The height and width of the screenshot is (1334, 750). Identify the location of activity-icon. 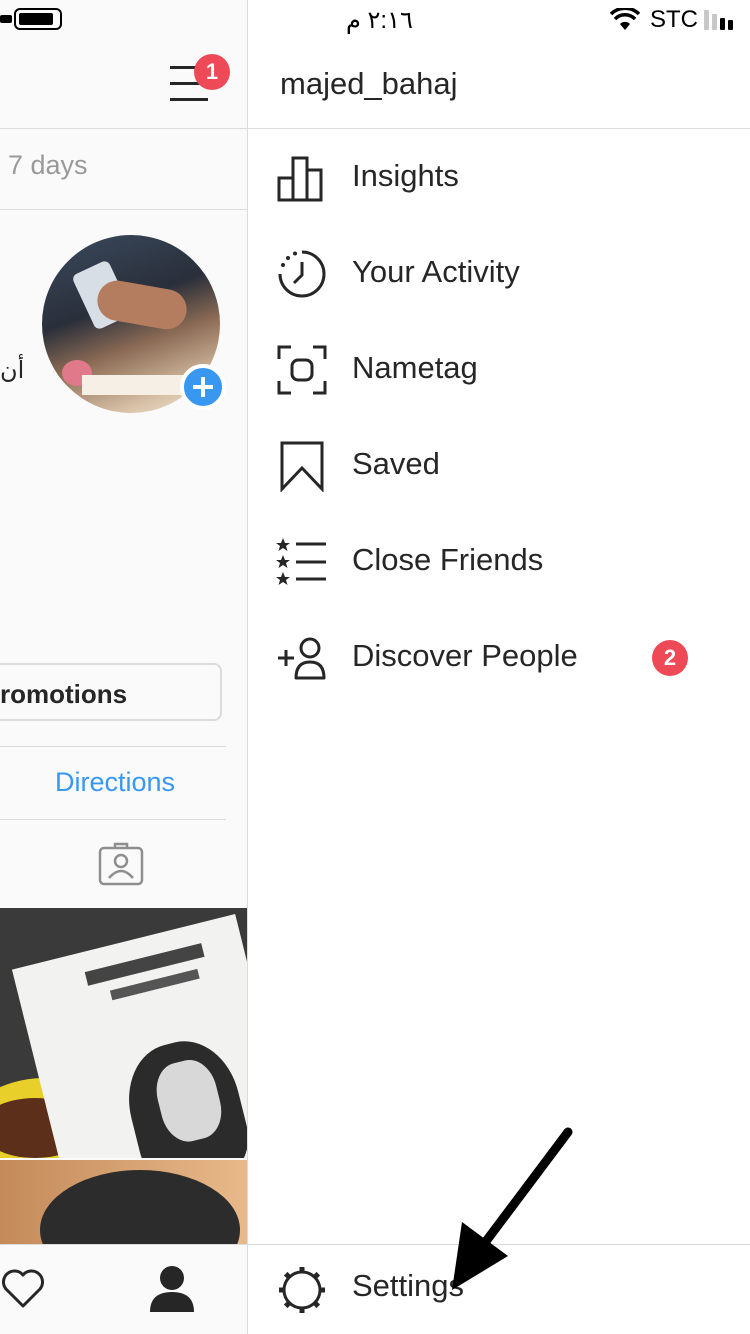
(302, 274).